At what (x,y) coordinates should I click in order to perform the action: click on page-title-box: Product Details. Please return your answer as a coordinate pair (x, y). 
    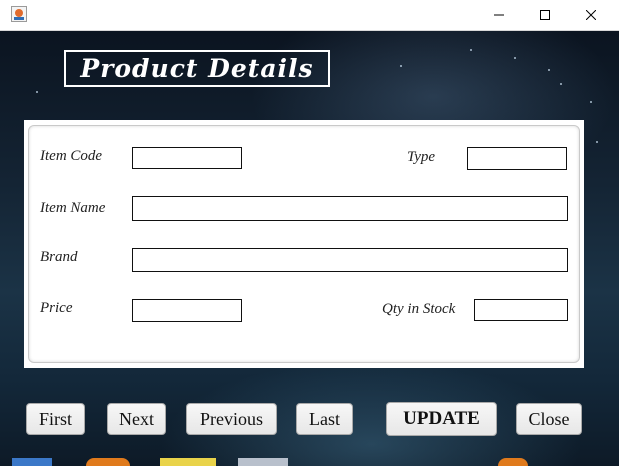
    Looking at the image, I should click on (197, 68).